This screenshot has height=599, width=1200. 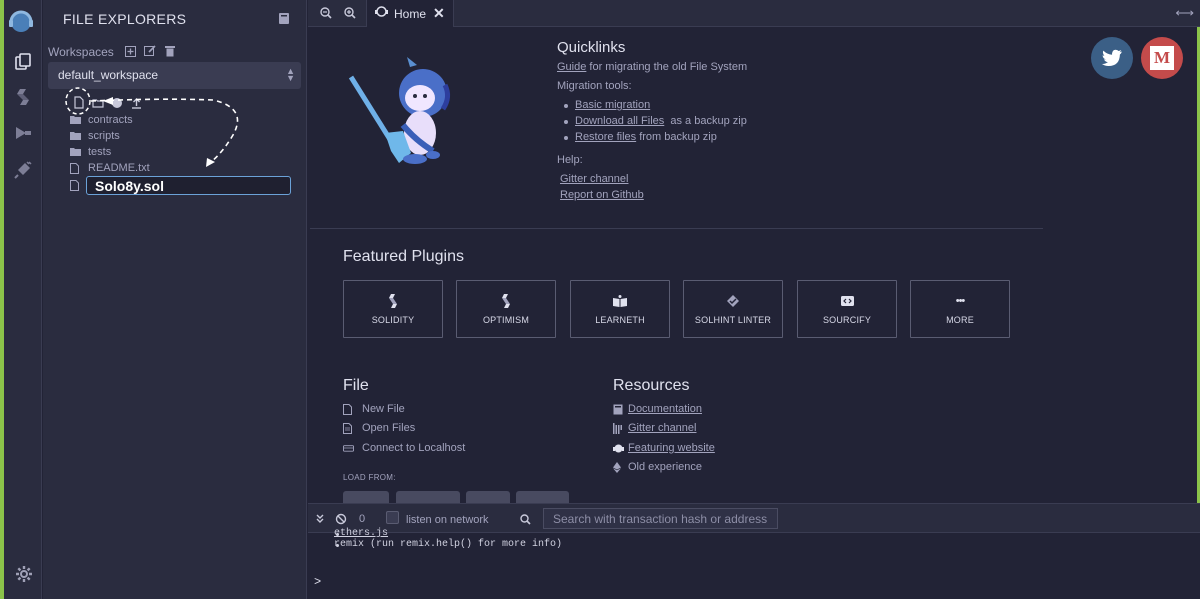 What do you see at coordinates (326, 13) in the screenshot?
I see `zoom-out-icon` at bounding box center [326, 13].